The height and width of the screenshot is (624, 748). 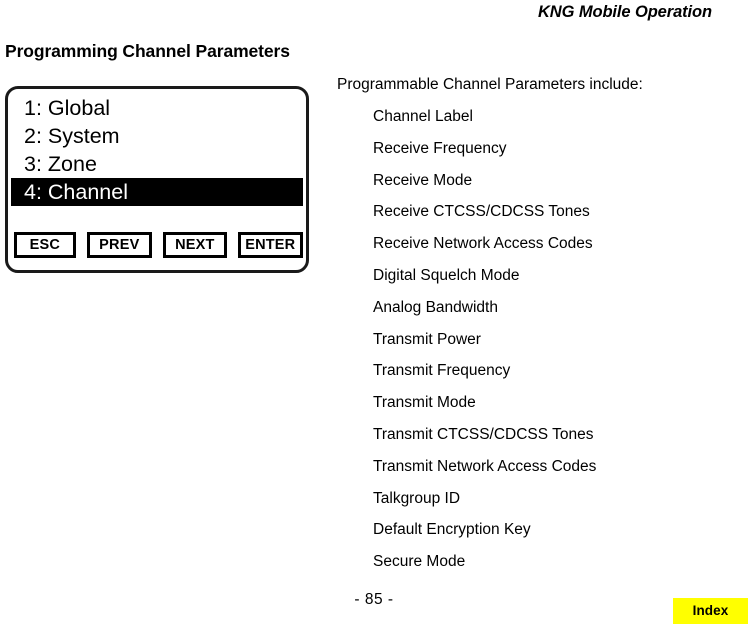 What do you see at coordinates (119, 245) in the screenshot?
I see `softkey-prev-button: PREV` at bounding box center [119, 245].